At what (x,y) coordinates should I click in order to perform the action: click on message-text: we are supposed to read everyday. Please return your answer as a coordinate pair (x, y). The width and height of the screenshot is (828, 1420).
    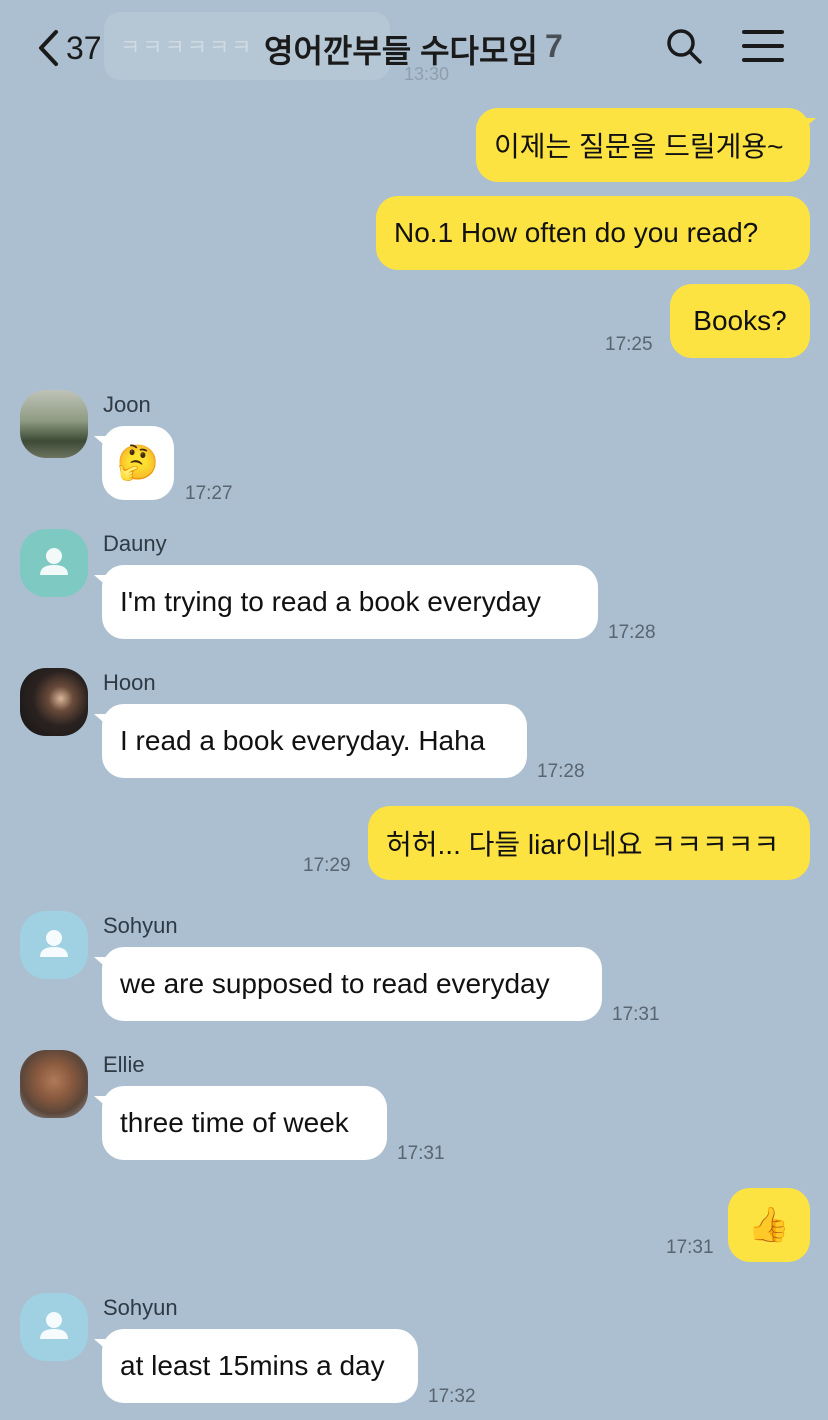
    Looking at the image, I should click on (335, 983).